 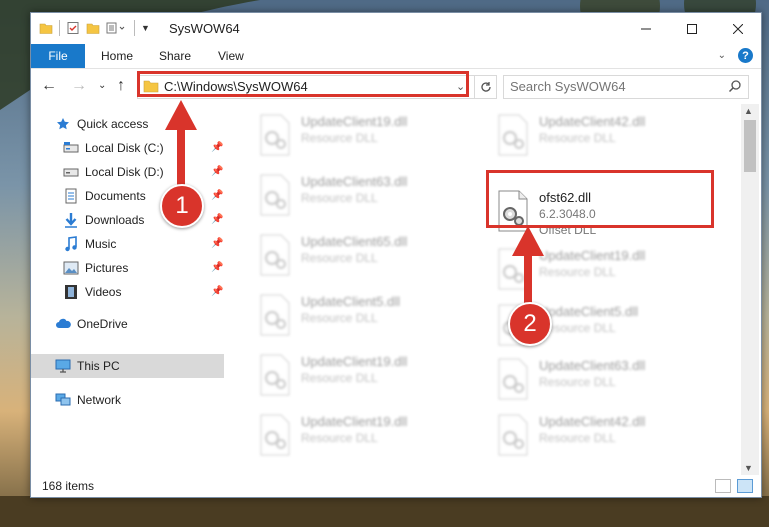 What do you see at coordinates (396, 56) in the screenshot?
I see `ribbon-tabs: File Home Share View ⌄ ?` at bounding box center [396, 56].